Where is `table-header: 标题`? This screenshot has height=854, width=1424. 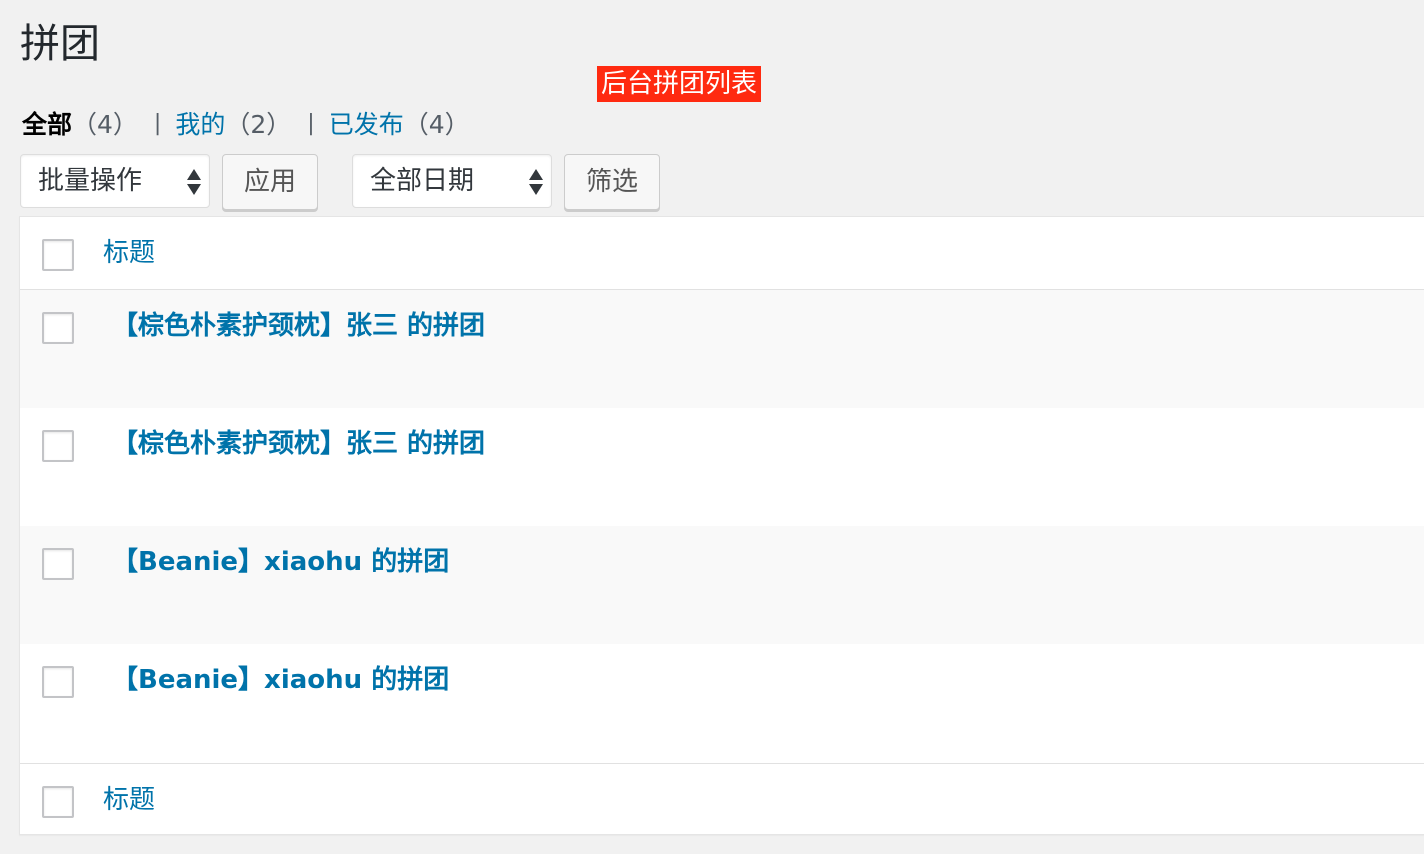 table-header: 标题 is located at coordinates (722, 253).